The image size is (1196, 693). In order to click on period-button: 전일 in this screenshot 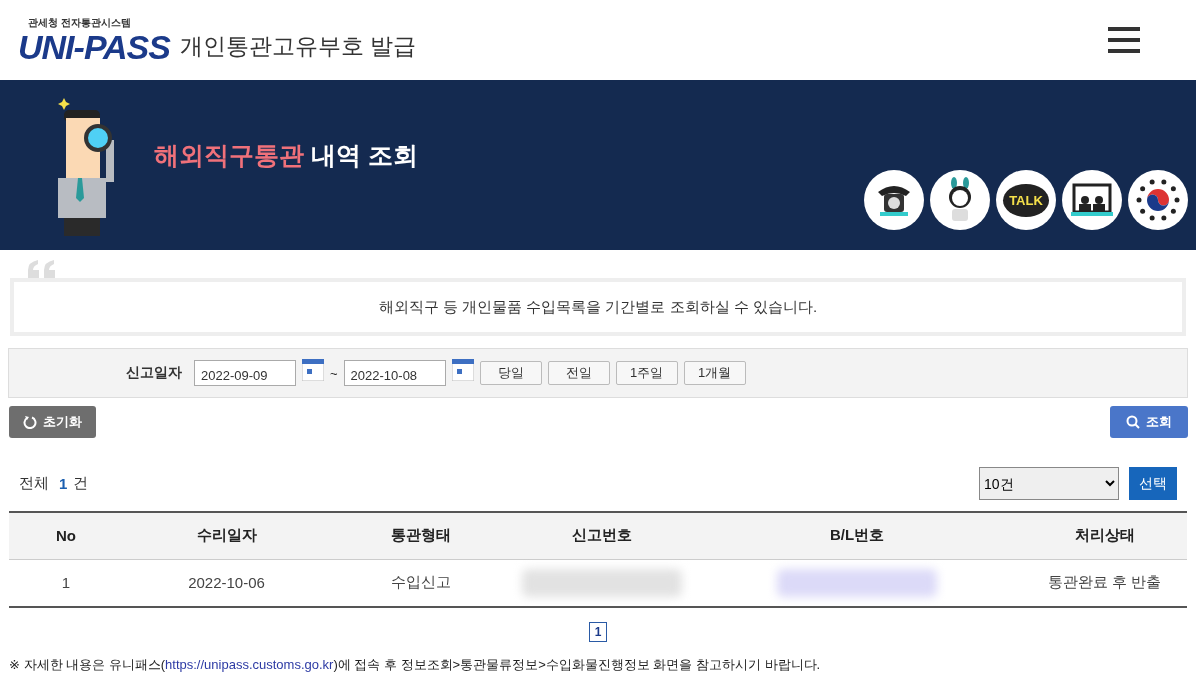, I will do `click(578, 373)`.